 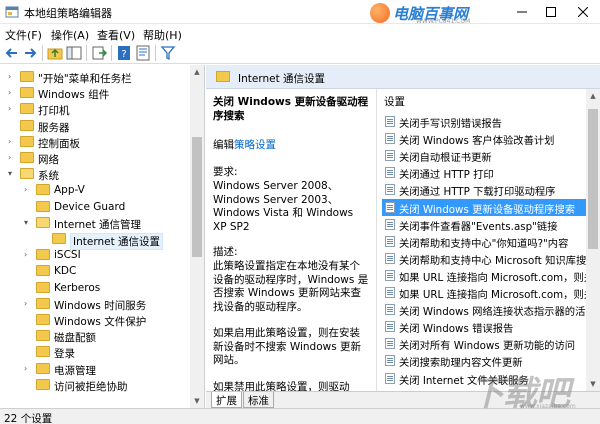 What do you see at coordinates (70, 35) in the screenshot?
I see `menu-action: 操作(A)` at bounding box center [70, 35].